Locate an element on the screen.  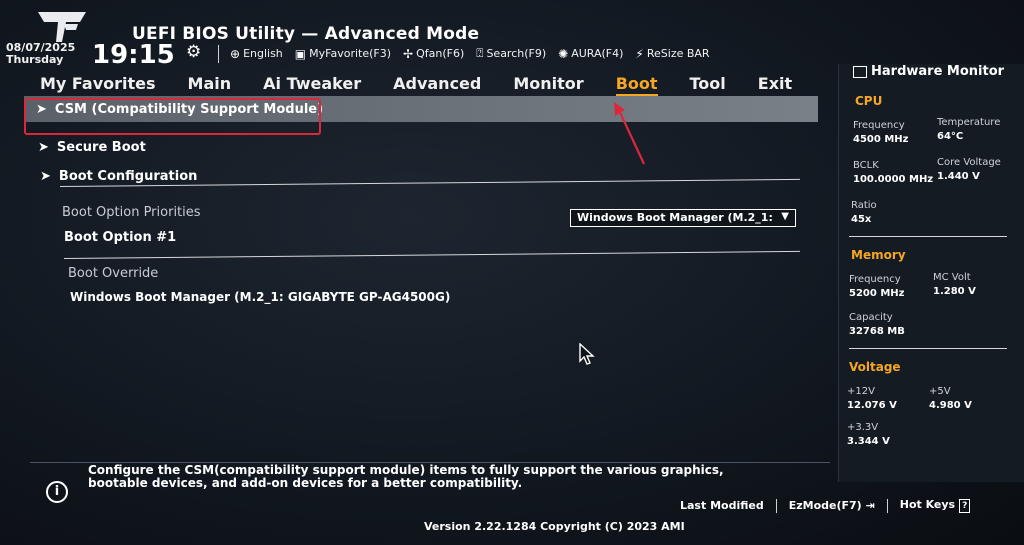
qfan-label: Qfan(F6) is located at coordinates (440, 53).